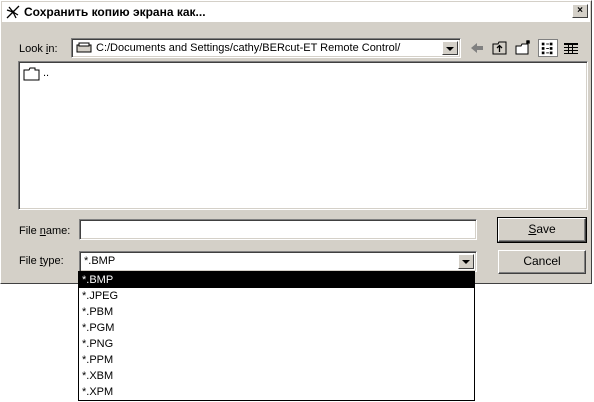  Describe the element at coordinates (276, 312) in the screenshot. I see `dropdown-option-pbm: *.PBM` at that location.